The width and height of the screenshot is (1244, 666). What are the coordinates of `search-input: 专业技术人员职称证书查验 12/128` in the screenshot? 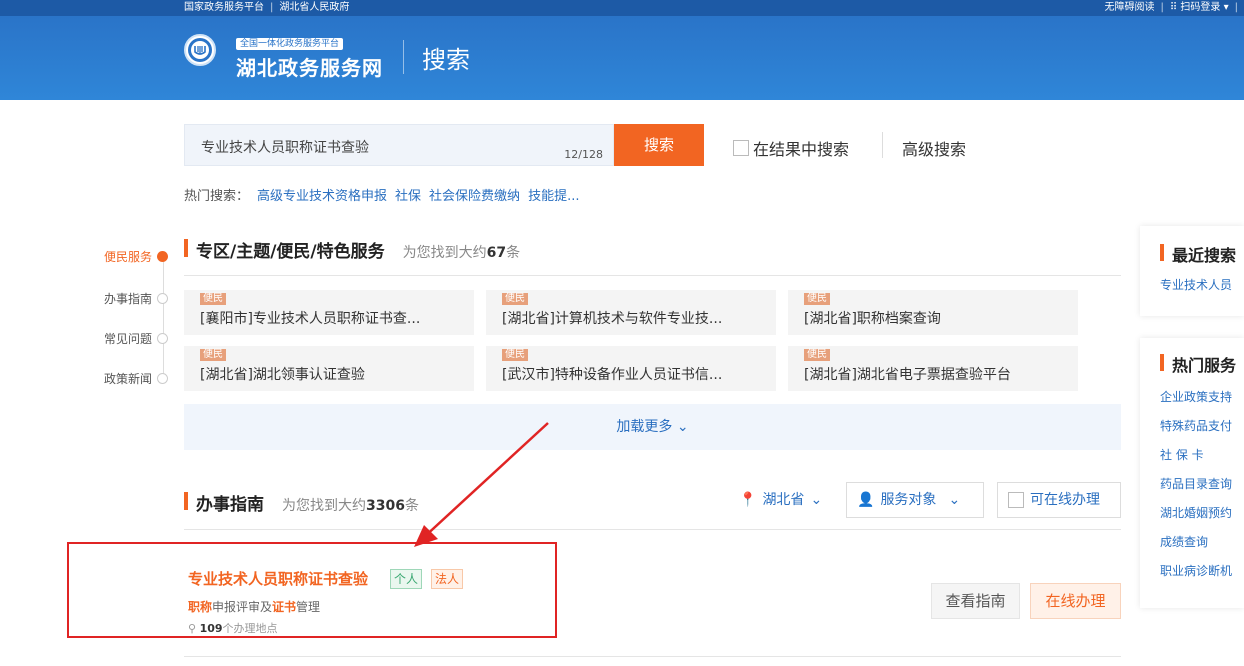 It's located at (399, 145).